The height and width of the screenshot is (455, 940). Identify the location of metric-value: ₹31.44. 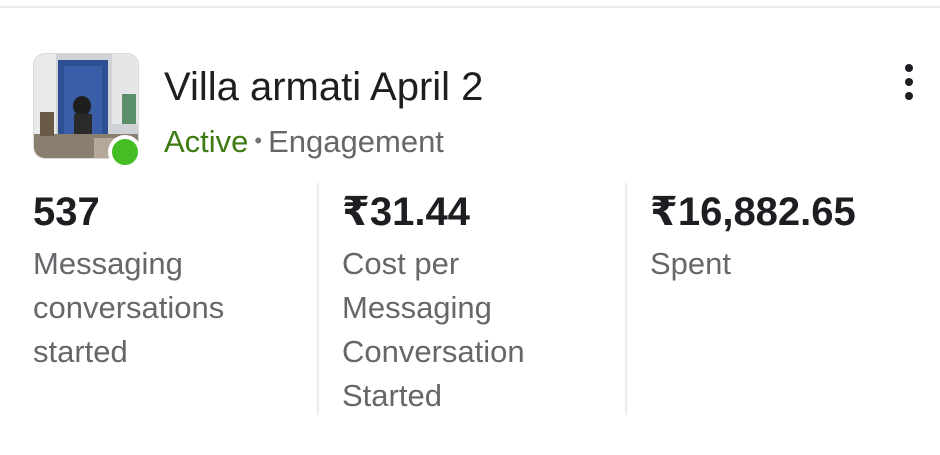
(406, 212).